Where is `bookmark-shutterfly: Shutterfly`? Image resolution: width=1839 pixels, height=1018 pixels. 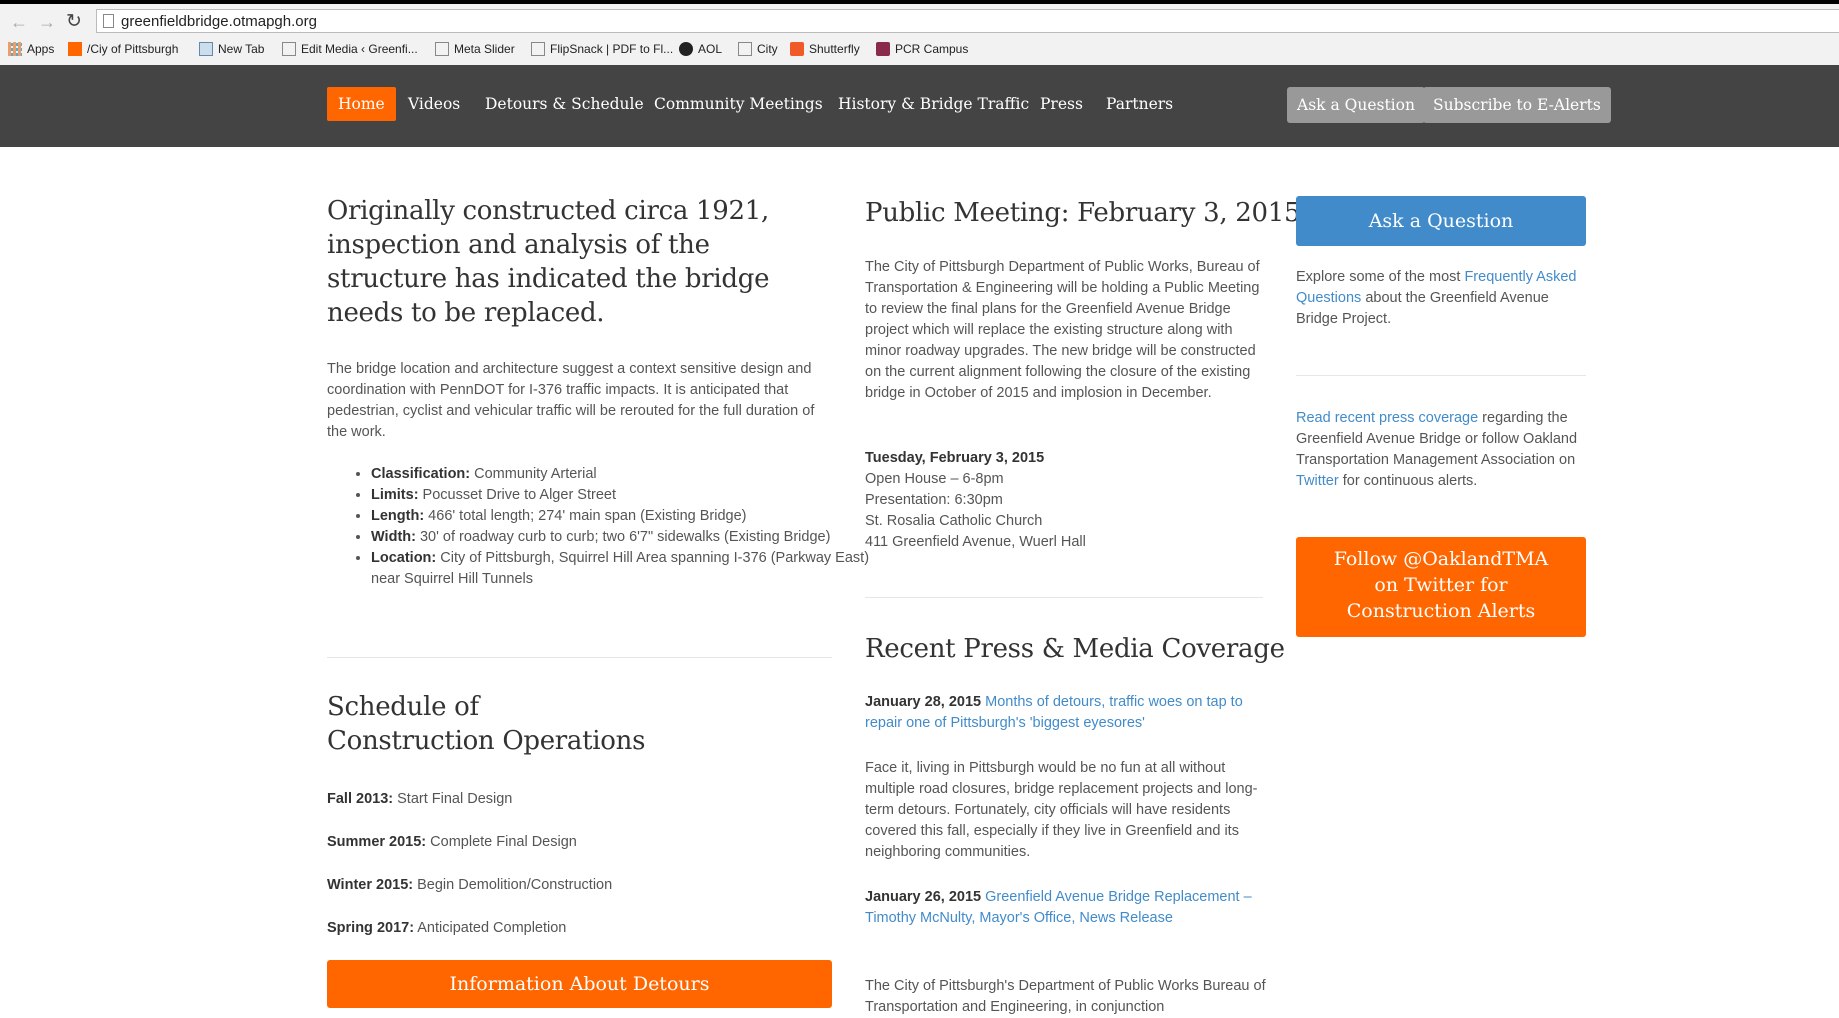 bookmark-shutterfly: Shutterfly is located at coordinates (825, 49).